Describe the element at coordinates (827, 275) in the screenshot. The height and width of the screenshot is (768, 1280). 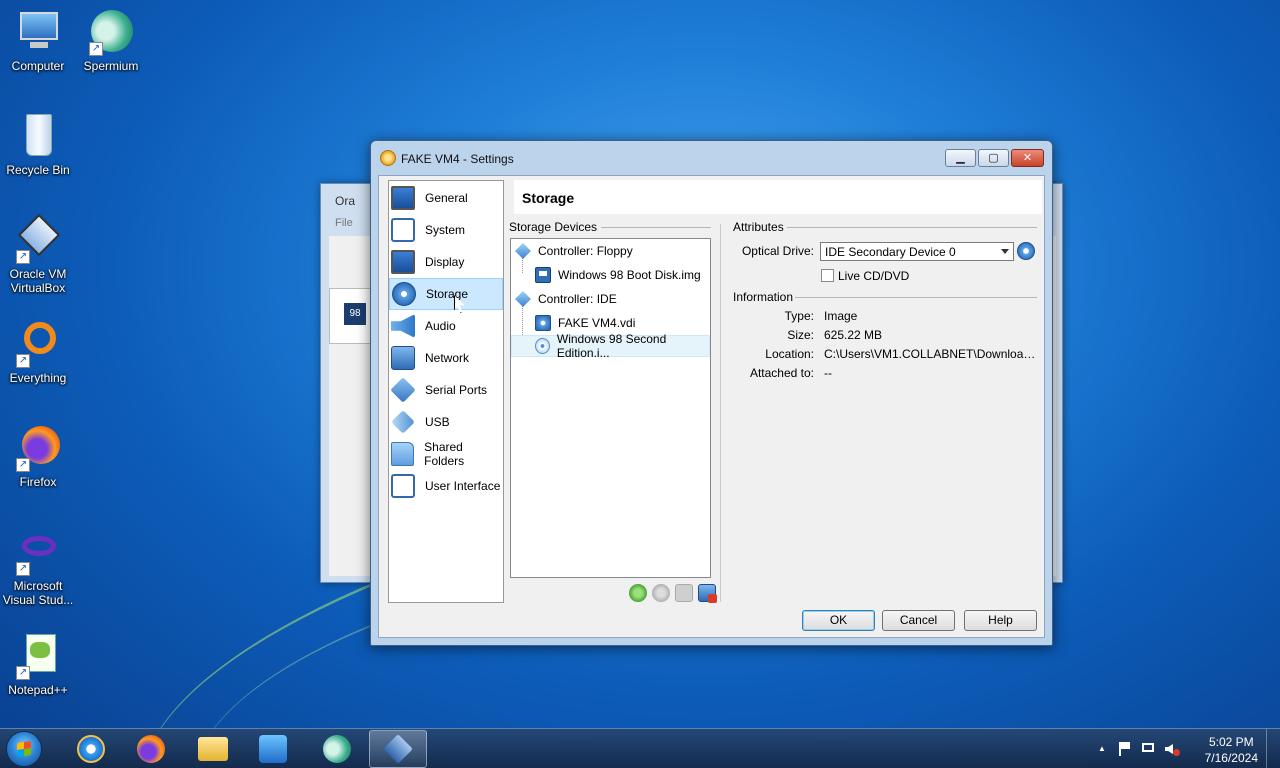
I see `live-cd-checkbox` at that location.